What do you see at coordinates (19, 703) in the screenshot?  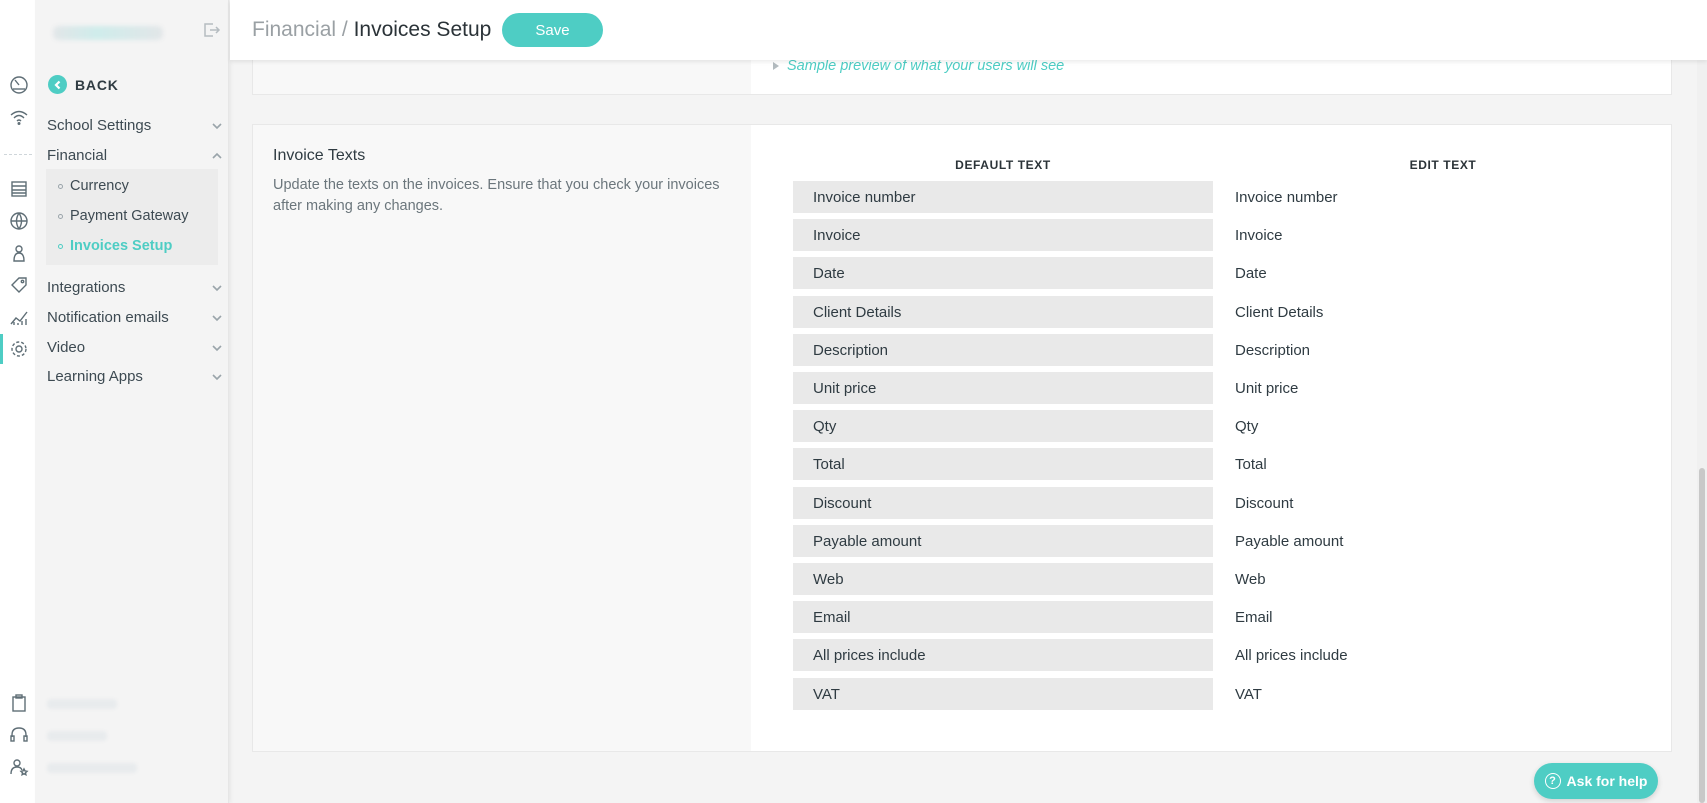 I see `clipboard-icon` at bounding box center [19, 703].